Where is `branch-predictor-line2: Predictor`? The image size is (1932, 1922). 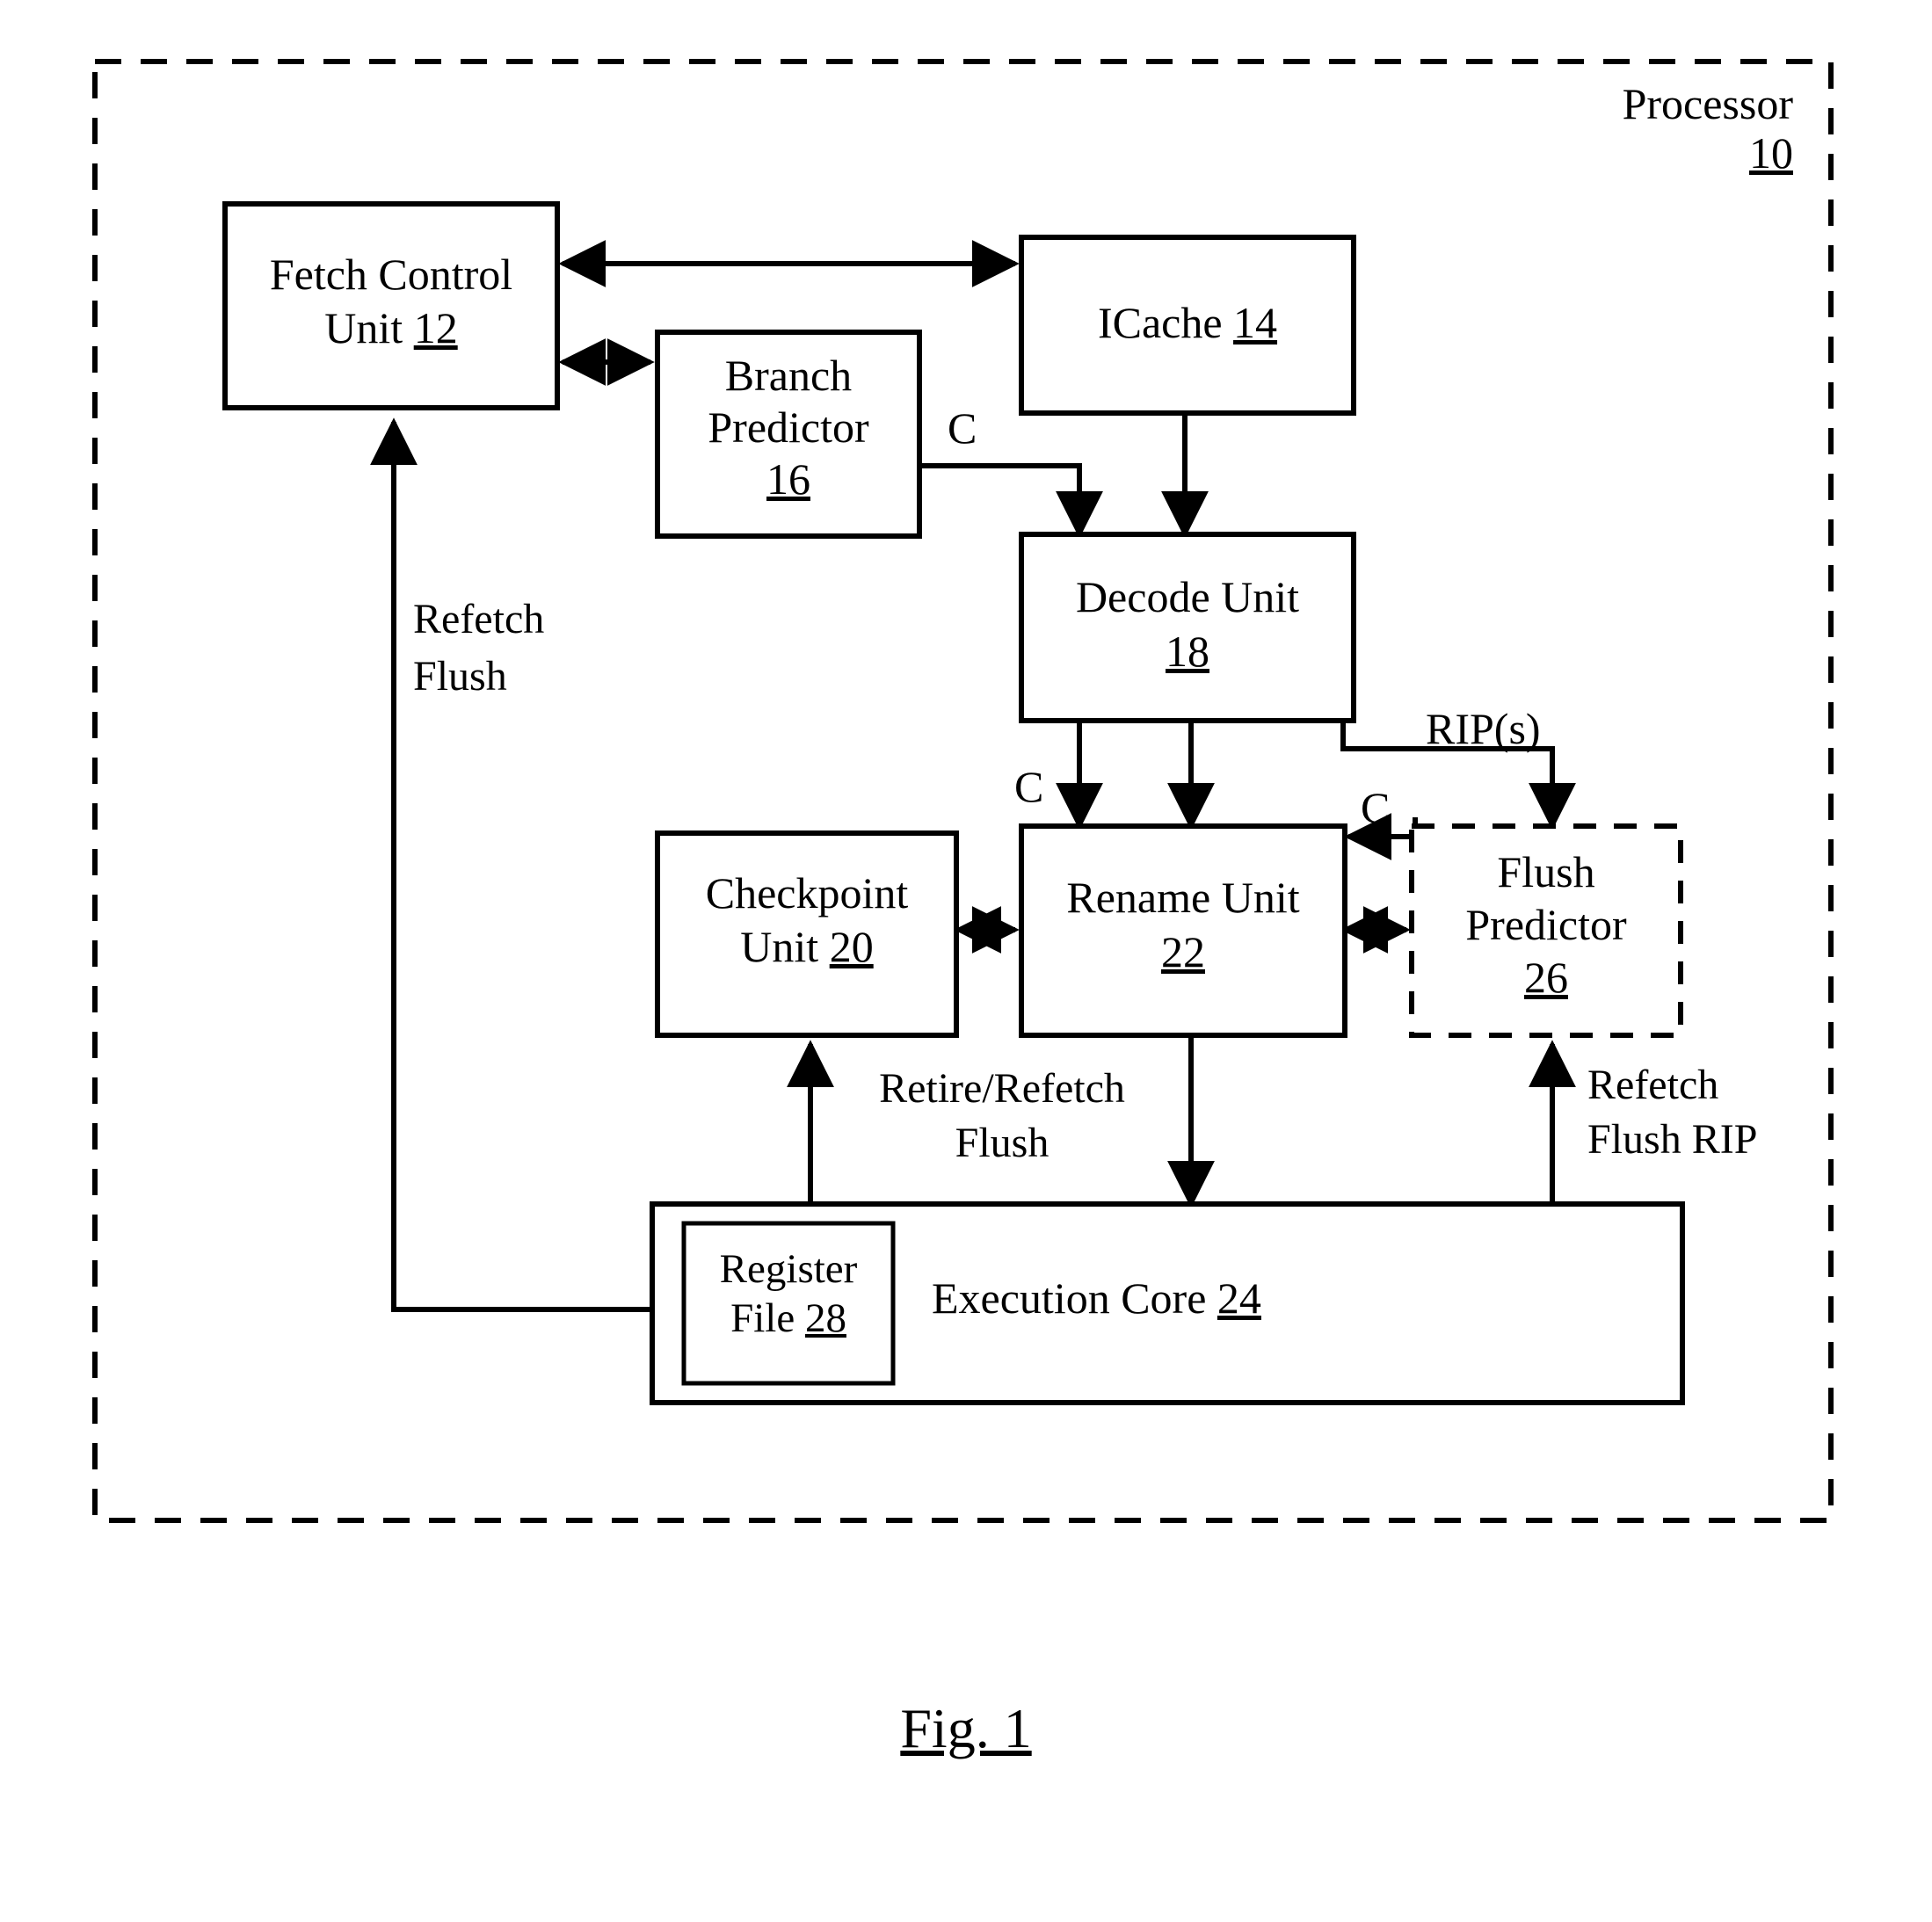 branch-predictor-line2: Predictor is located at coordinates (788, 428).